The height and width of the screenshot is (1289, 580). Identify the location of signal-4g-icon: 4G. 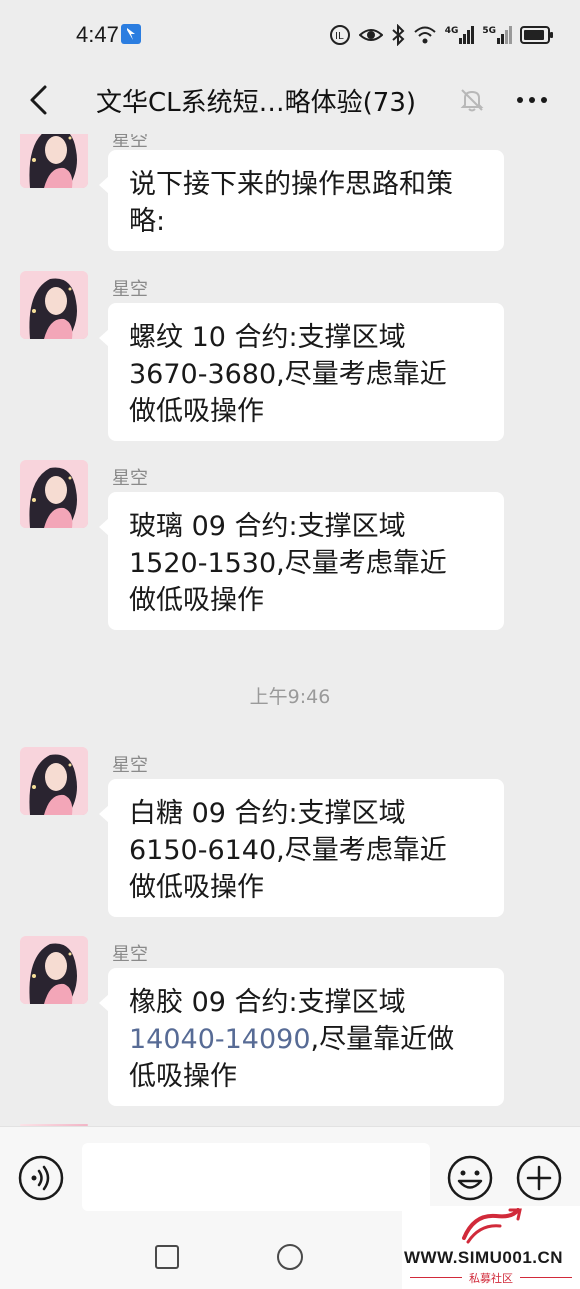
(460, 35).